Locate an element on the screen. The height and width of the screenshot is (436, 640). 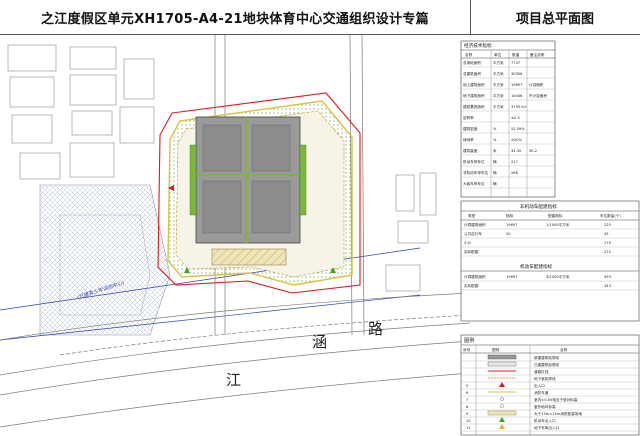
parking-cell: 225 is located at coordinates (607, 225).